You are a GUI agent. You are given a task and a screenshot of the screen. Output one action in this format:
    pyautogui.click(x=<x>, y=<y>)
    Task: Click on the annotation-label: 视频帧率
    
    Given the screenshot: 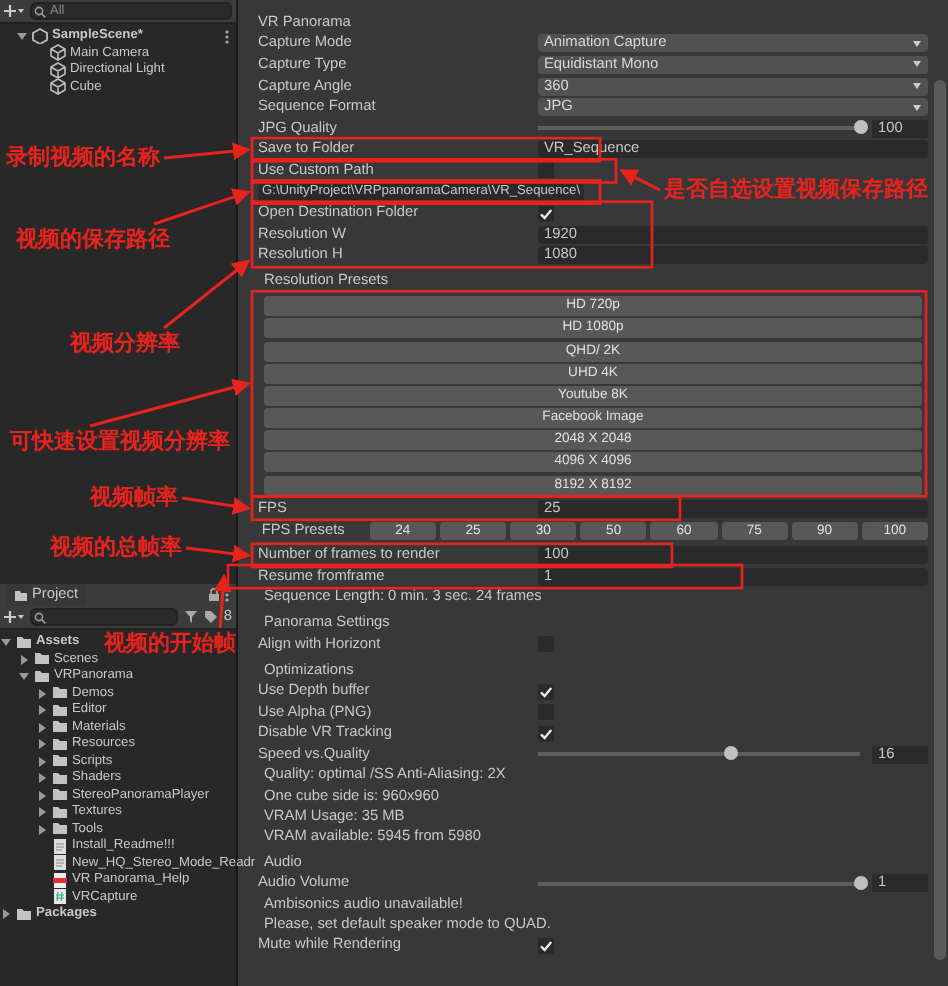 What is the action you would take?
    pyautogui.click(x=134, y=498)
    